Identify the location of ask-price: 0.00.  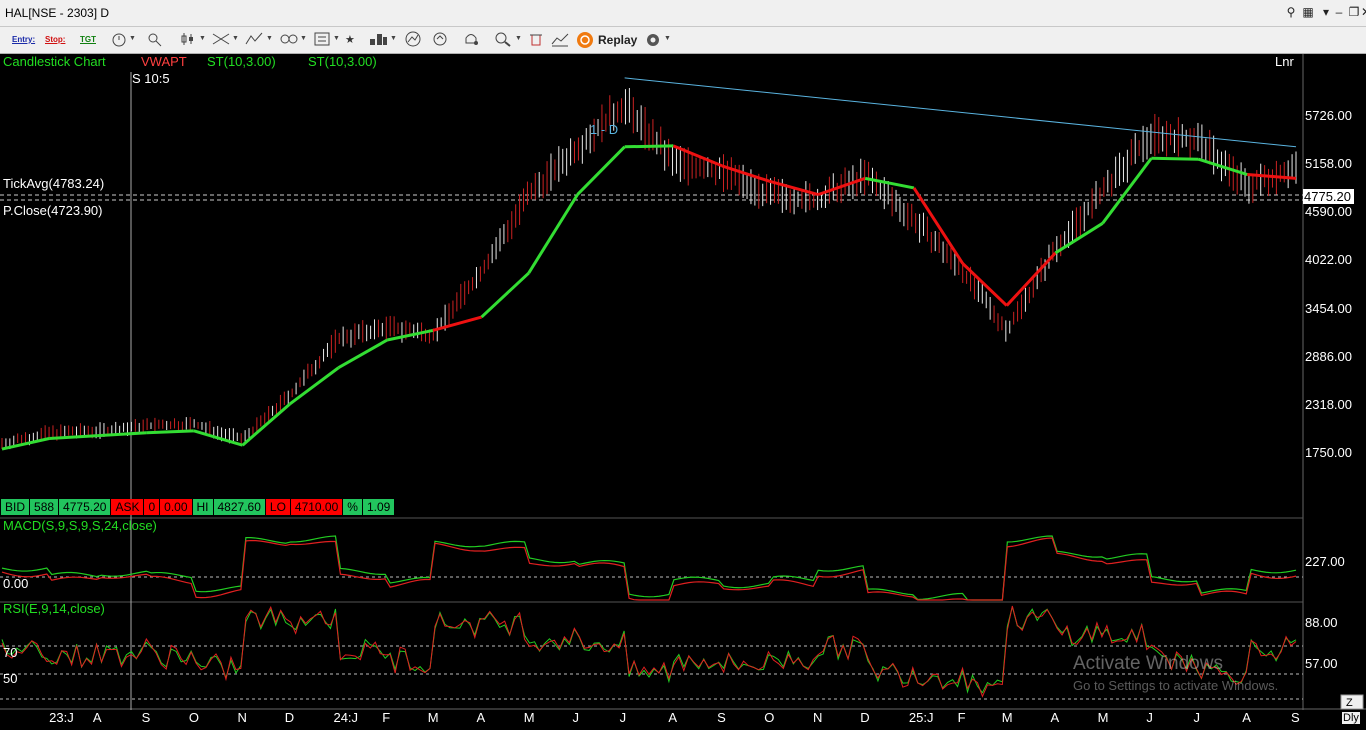
(176, 507).